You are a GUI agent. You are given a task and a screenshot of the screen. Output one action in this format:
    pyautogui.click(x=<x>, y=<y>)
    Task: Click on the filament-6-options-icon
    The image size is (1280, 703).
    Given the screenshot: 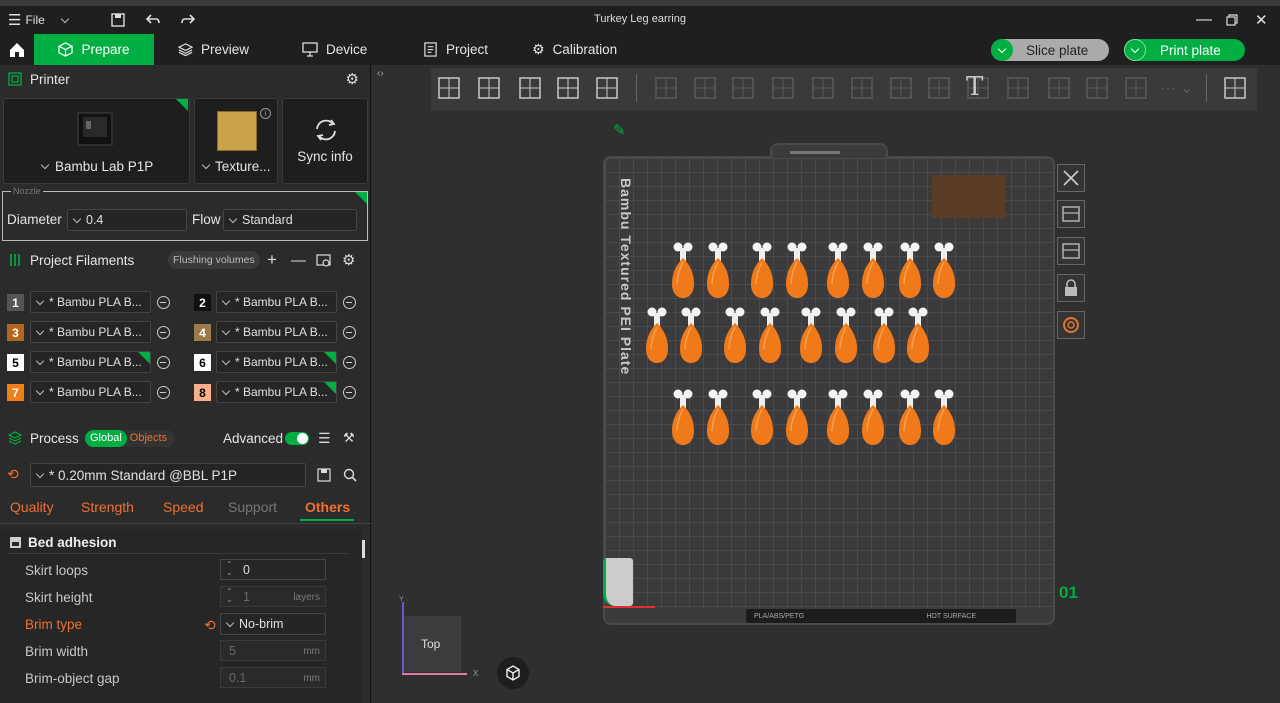 What is the action you would take?
    pyautogui.click(x=349, y=362)
    